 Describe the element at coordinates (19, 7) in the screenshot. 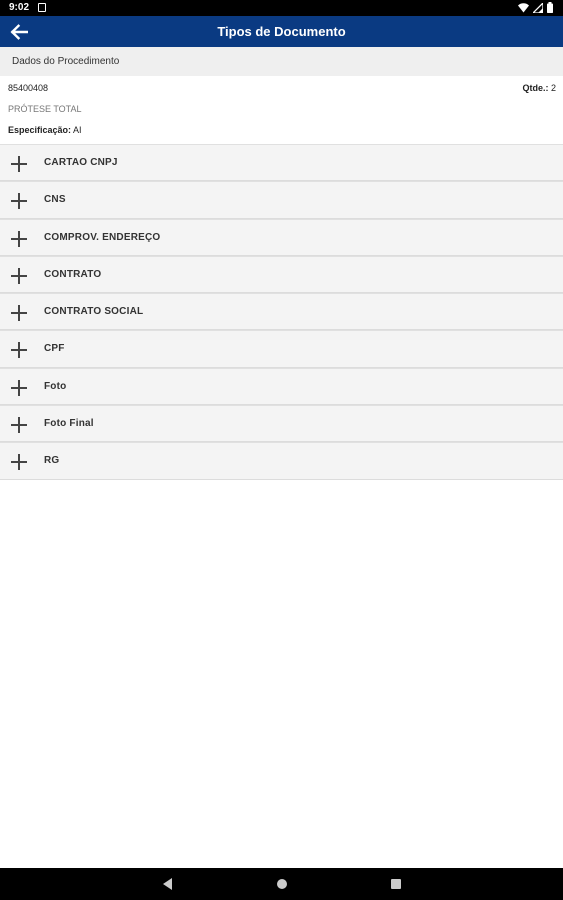

I see `status-time: 9:02` at that location.